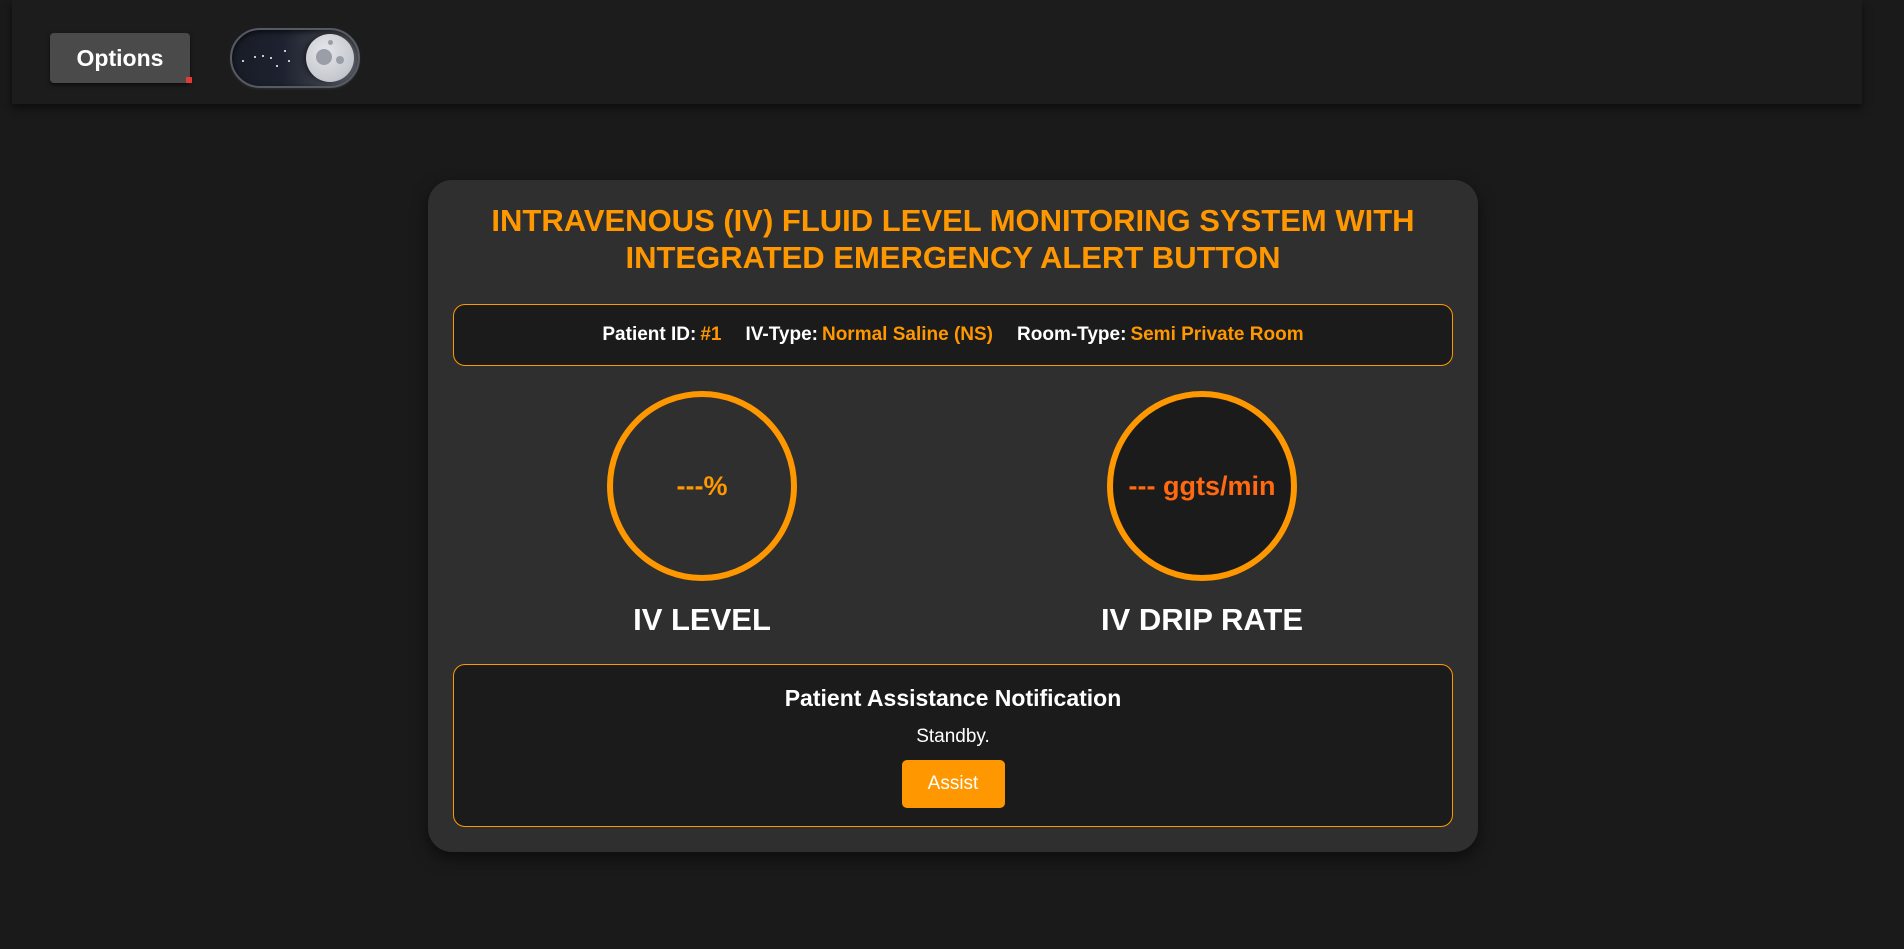 The width and height of the screenshot is (1904, 949). Describe the element at coordinates (702, 619) in the screenshot. I see `iv-level-label: IV LEVEL` at that location.